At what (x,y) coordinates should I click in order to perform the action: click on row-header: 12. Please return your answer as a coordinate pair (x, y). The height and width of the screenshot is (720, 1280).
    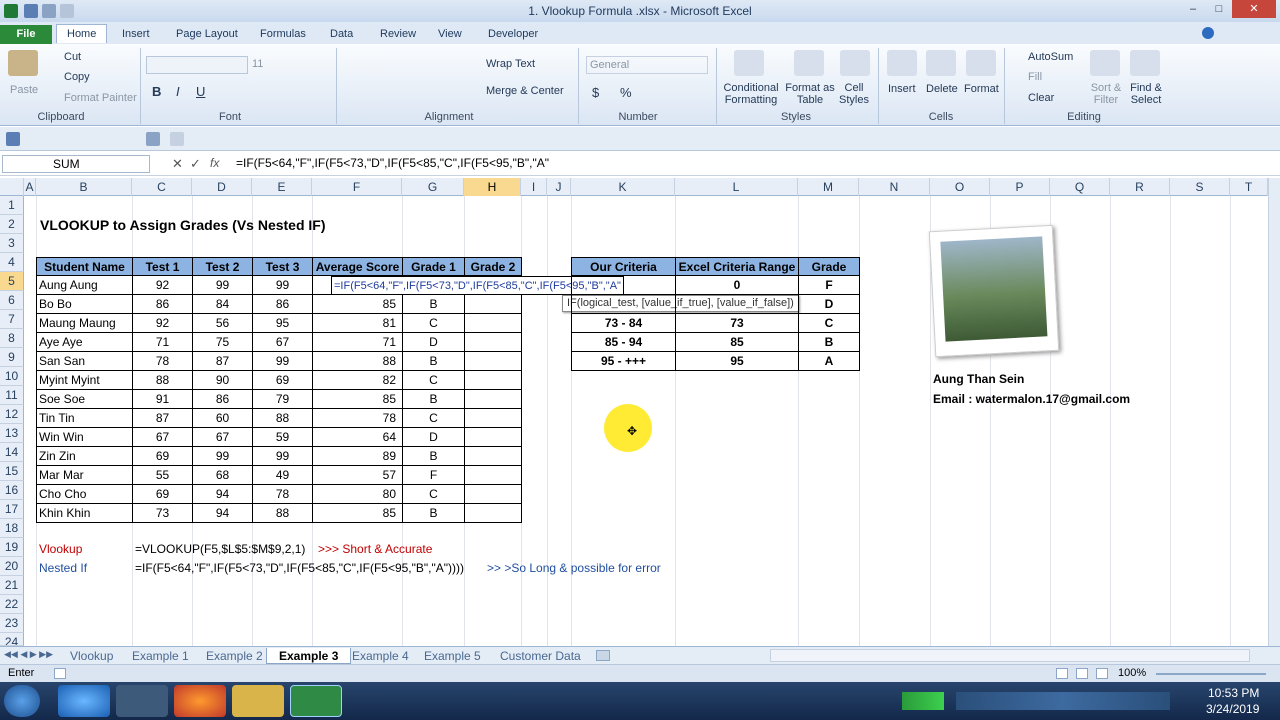
    Looking at the image, I should click on (12, 414).